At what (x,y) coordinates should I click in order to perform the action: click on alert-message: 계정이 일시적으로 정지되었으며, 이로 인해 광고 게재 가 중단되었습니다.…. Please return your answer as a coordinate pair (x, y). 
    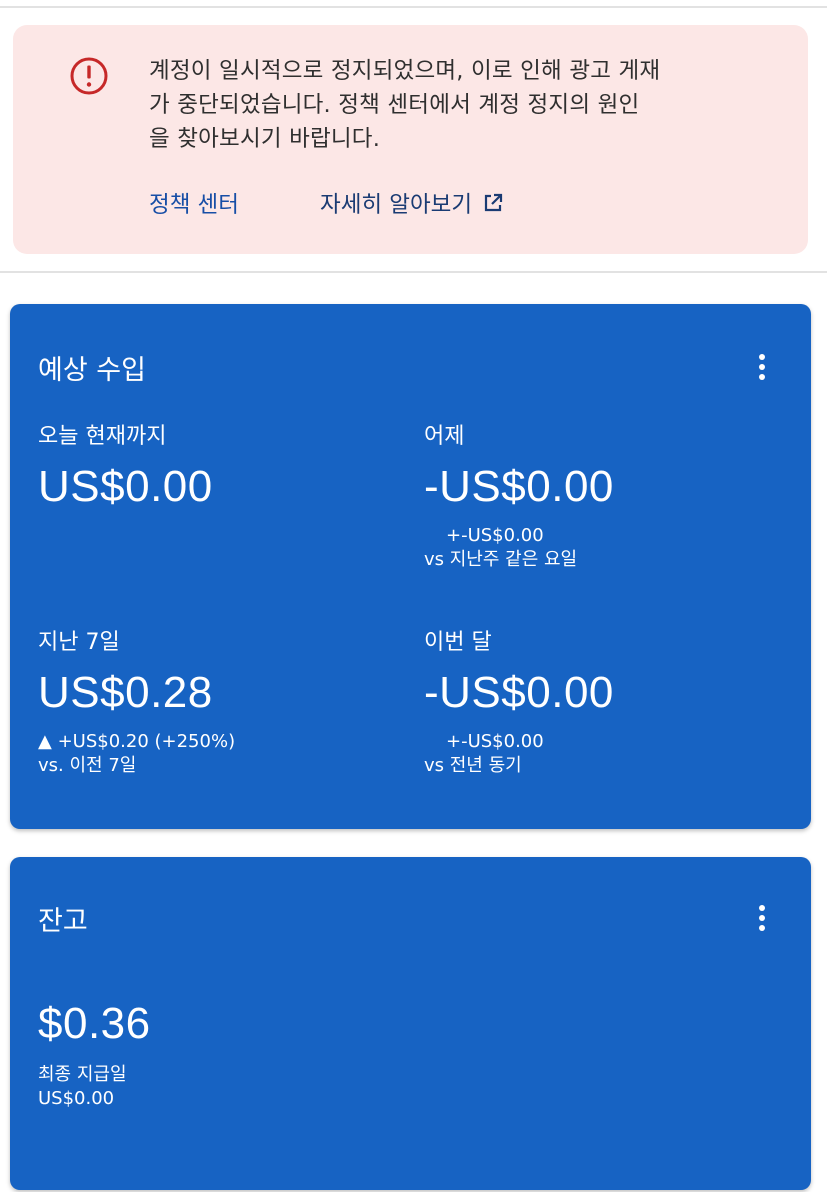
    Looking at the image, I should click on (449, 105).